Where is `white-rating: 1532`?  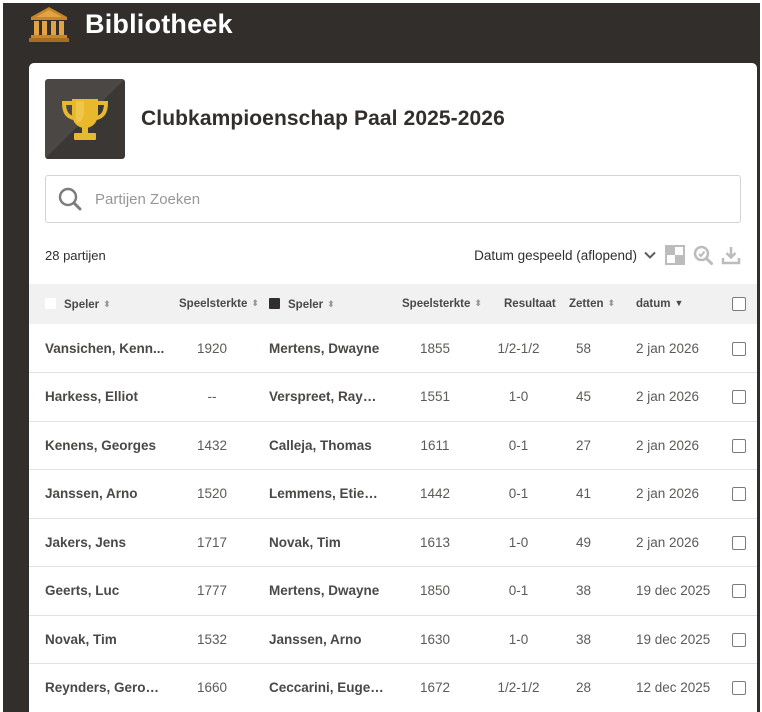 white-rating: 1532 is located at coordinates (212, 639).